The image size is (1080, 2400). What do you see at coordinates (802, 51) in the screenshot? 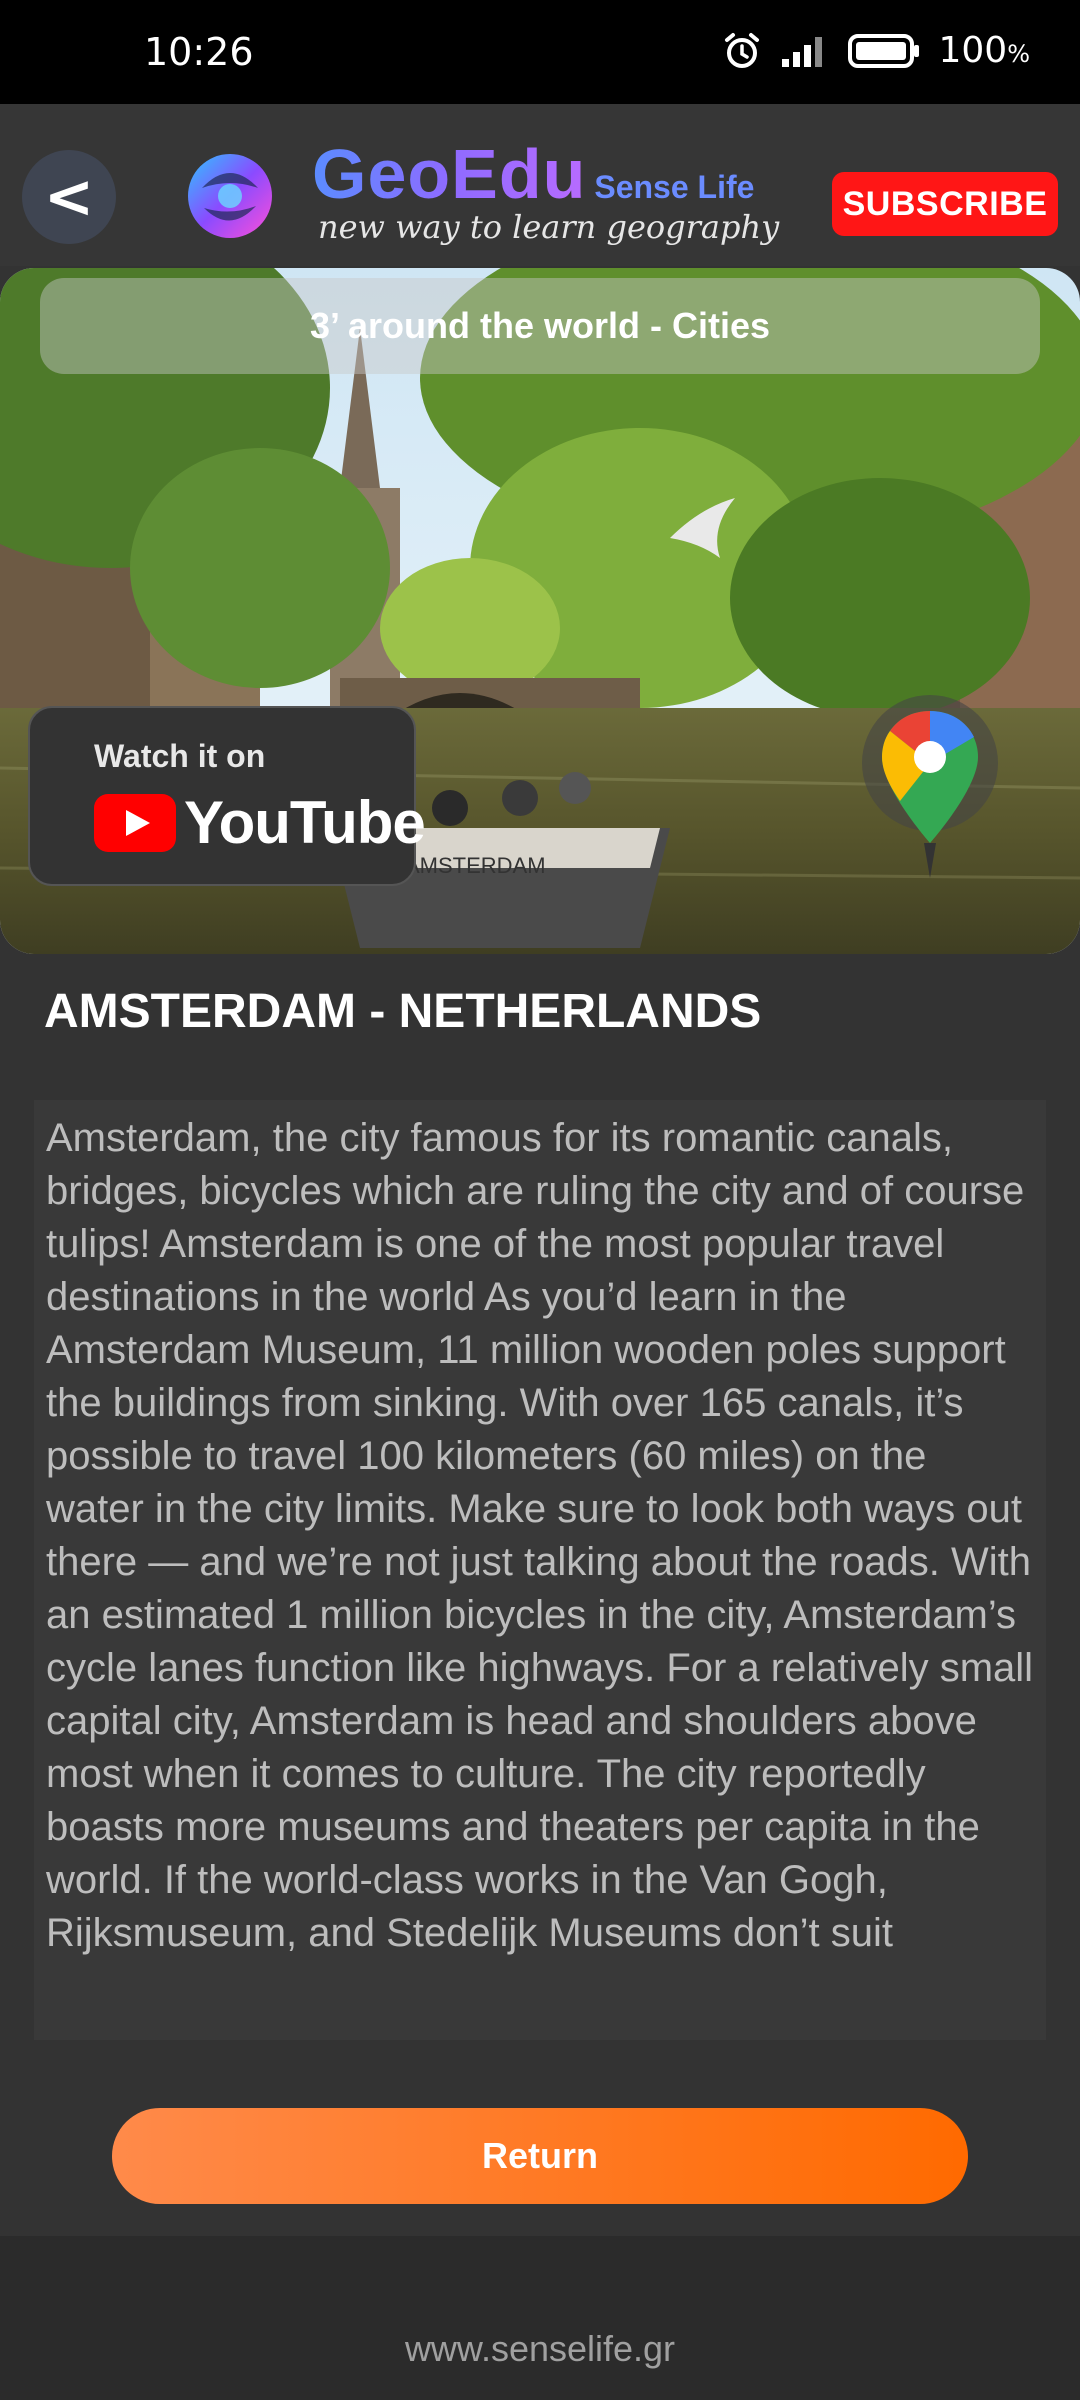
I see `signal-icon` at bounding box center [802, 51].